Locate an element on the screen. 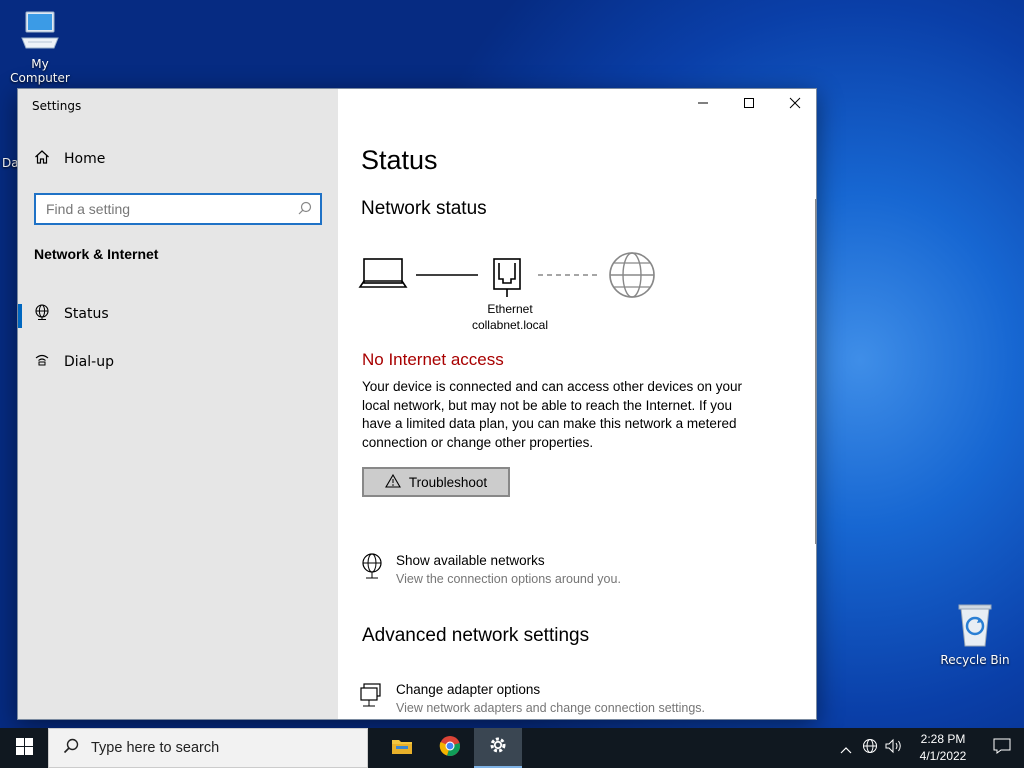 The height and width of the screenshot is (768, 1024). maximize-button is located at coordinates (749, 105).